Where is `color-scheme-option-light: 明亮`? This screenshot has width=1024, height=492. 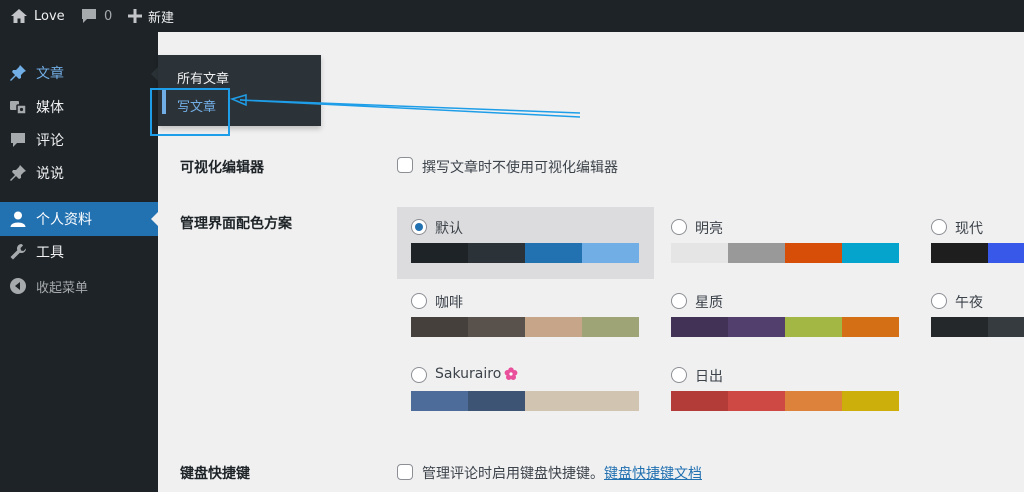 color-scheme-option-light: 明亮 is located at coordinates (785, 243).